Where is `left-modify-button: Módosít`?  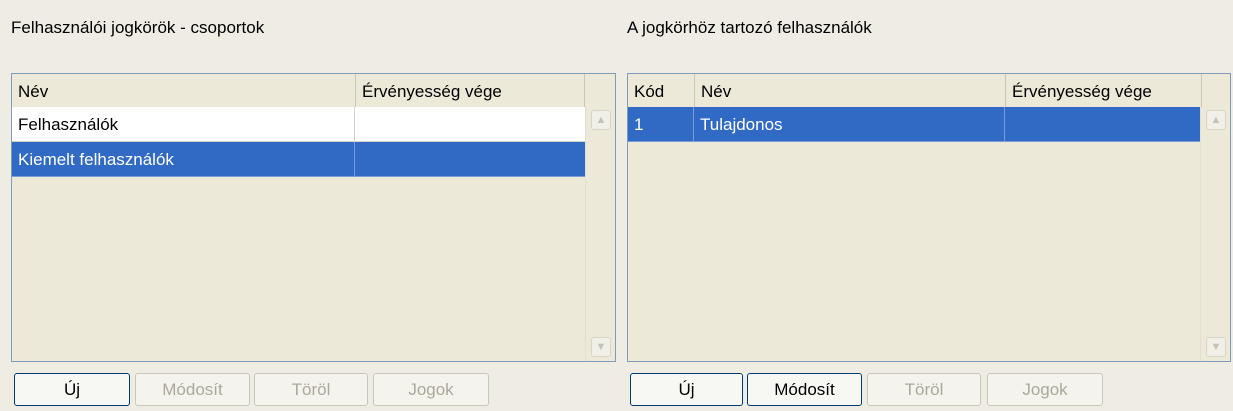
left-modify-button: Módosít is located at coordinates (192, 389).